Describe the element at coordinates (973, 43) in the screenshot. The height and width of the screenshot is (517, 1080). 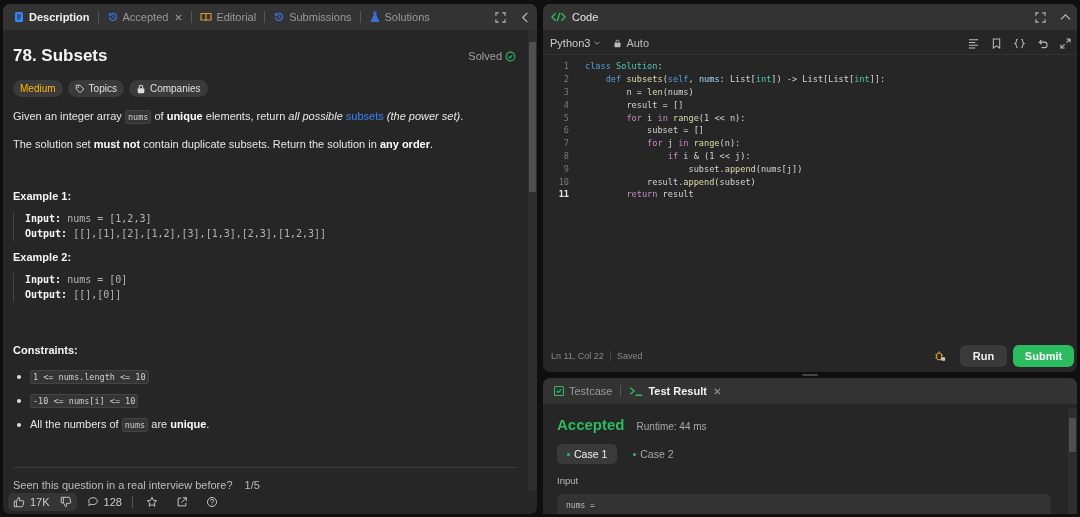
I see `align-left-icon` at that location.